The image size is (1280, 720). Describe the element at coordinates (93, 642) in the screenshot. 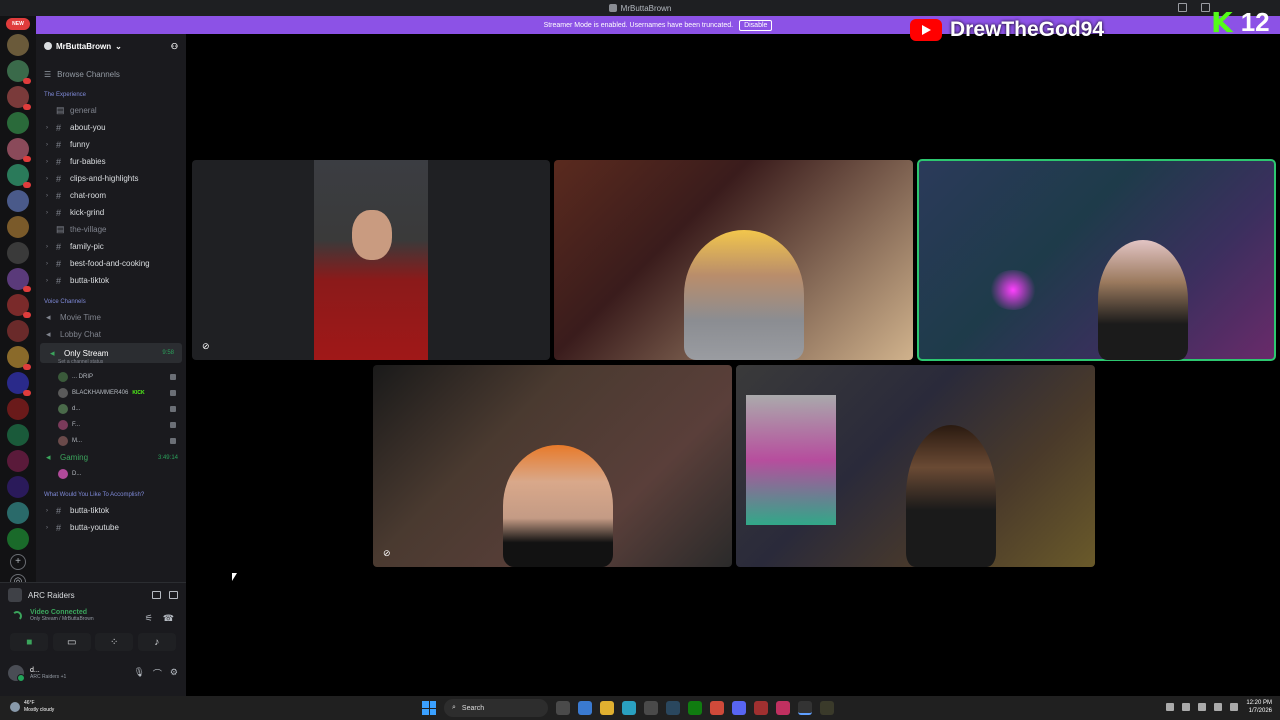

I see `voice-controls: ■ ▭ ⁘ ♪` at that location.